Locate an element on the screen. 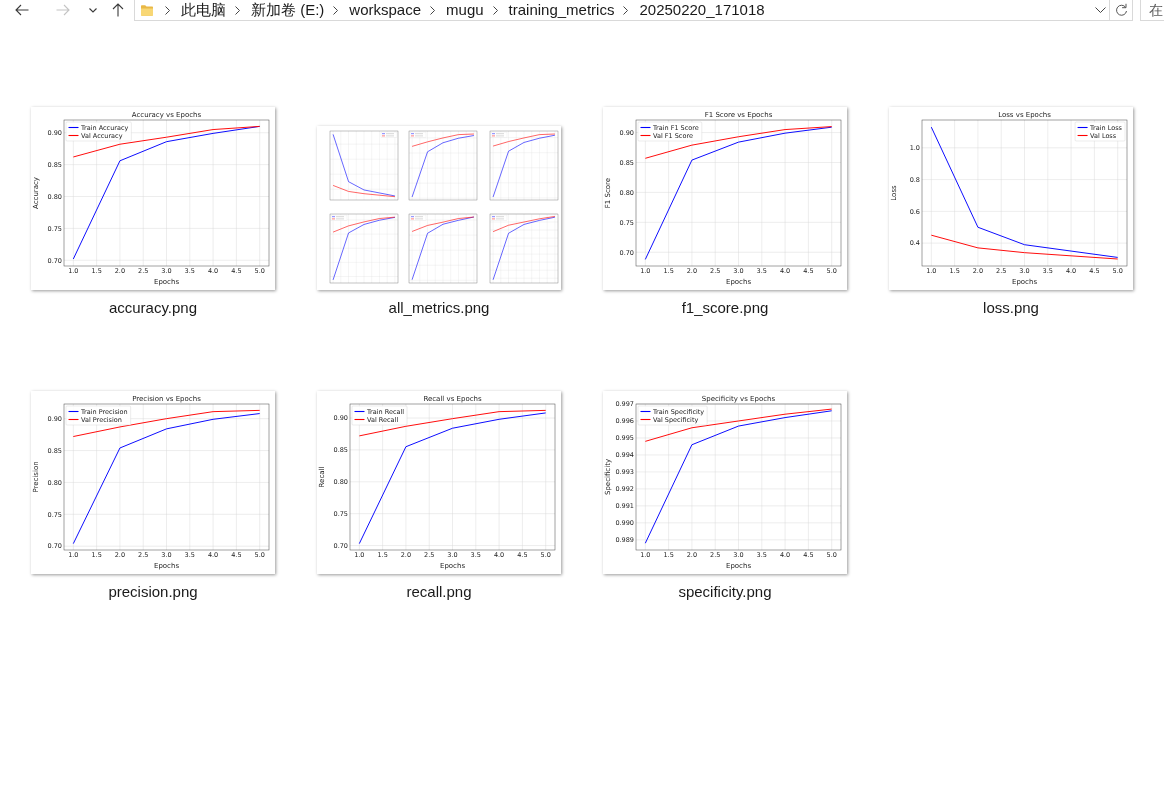  folder-icon is located at coordinates (147, 10).